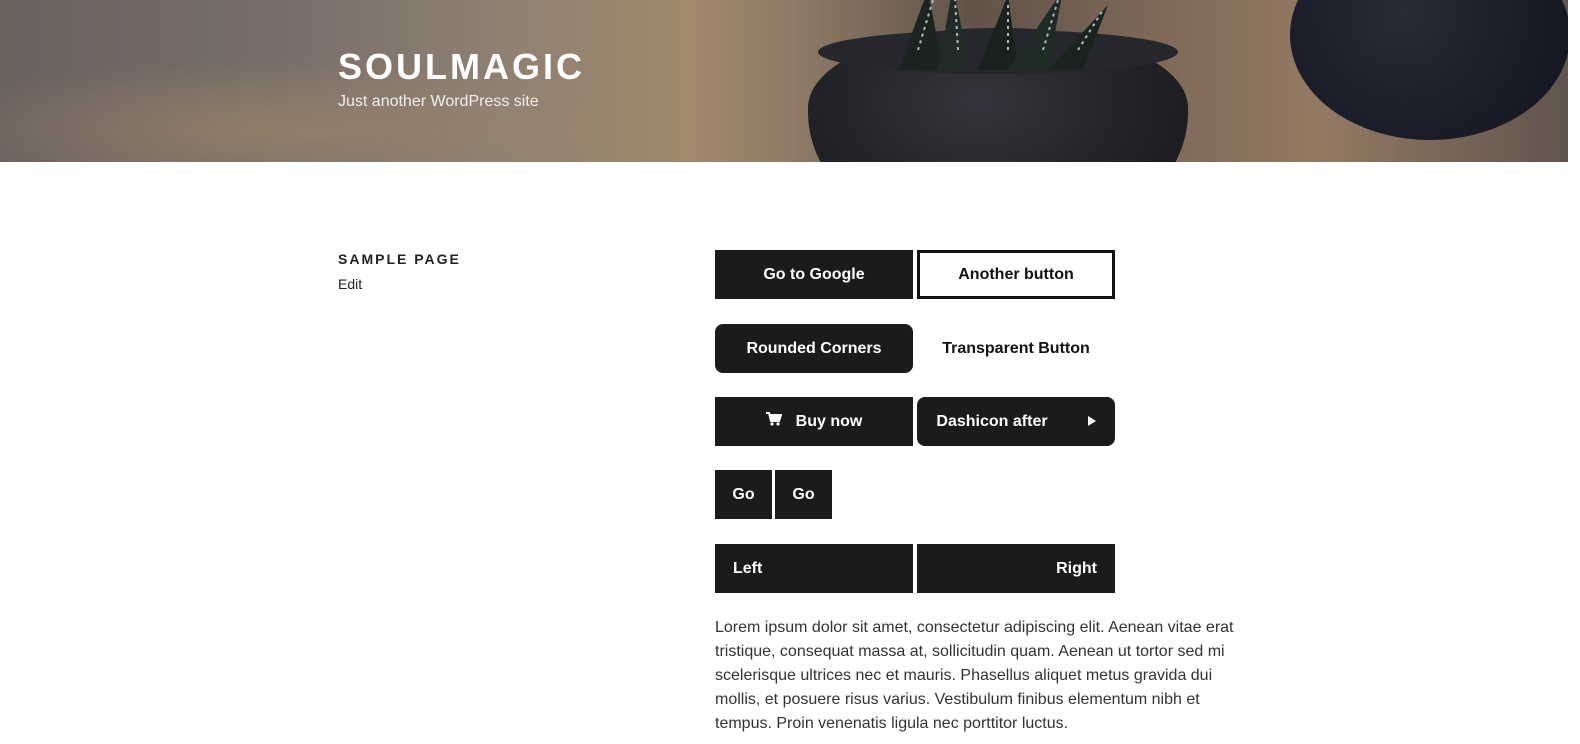  I want to click on caret-right-icon, so click(1091, 422).